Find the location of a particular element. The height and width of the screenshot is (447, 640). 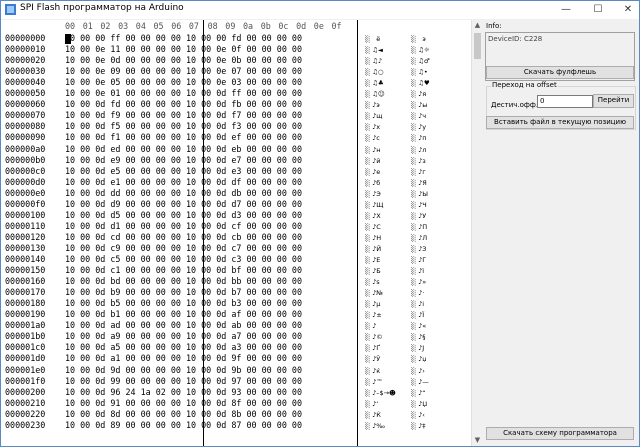

row-ascii-right: ░ ♫☼ is located at coordinates (420, 50).